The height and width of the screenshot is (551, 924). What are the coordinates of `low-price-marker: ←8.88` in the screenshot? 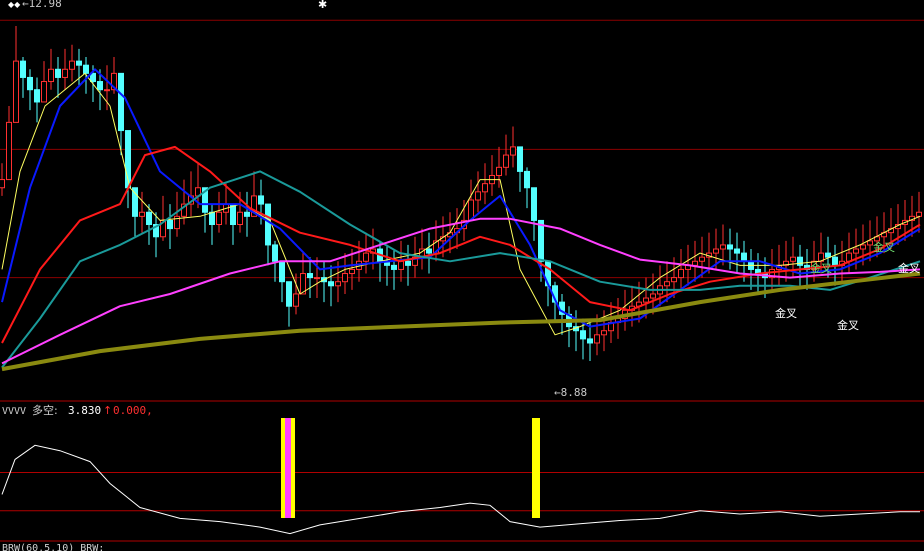 It's located at (570, 392).